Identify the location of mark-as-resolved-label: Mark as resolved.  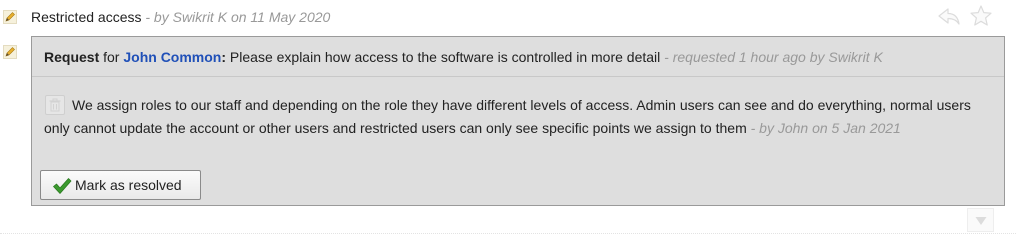
(128, 185).